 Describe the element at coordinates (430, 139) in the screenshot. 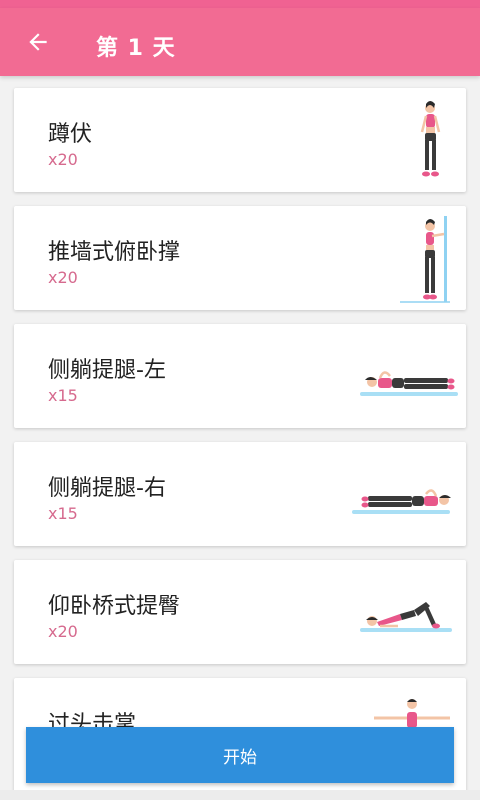

I see `standing-woman-illustration` at that location.